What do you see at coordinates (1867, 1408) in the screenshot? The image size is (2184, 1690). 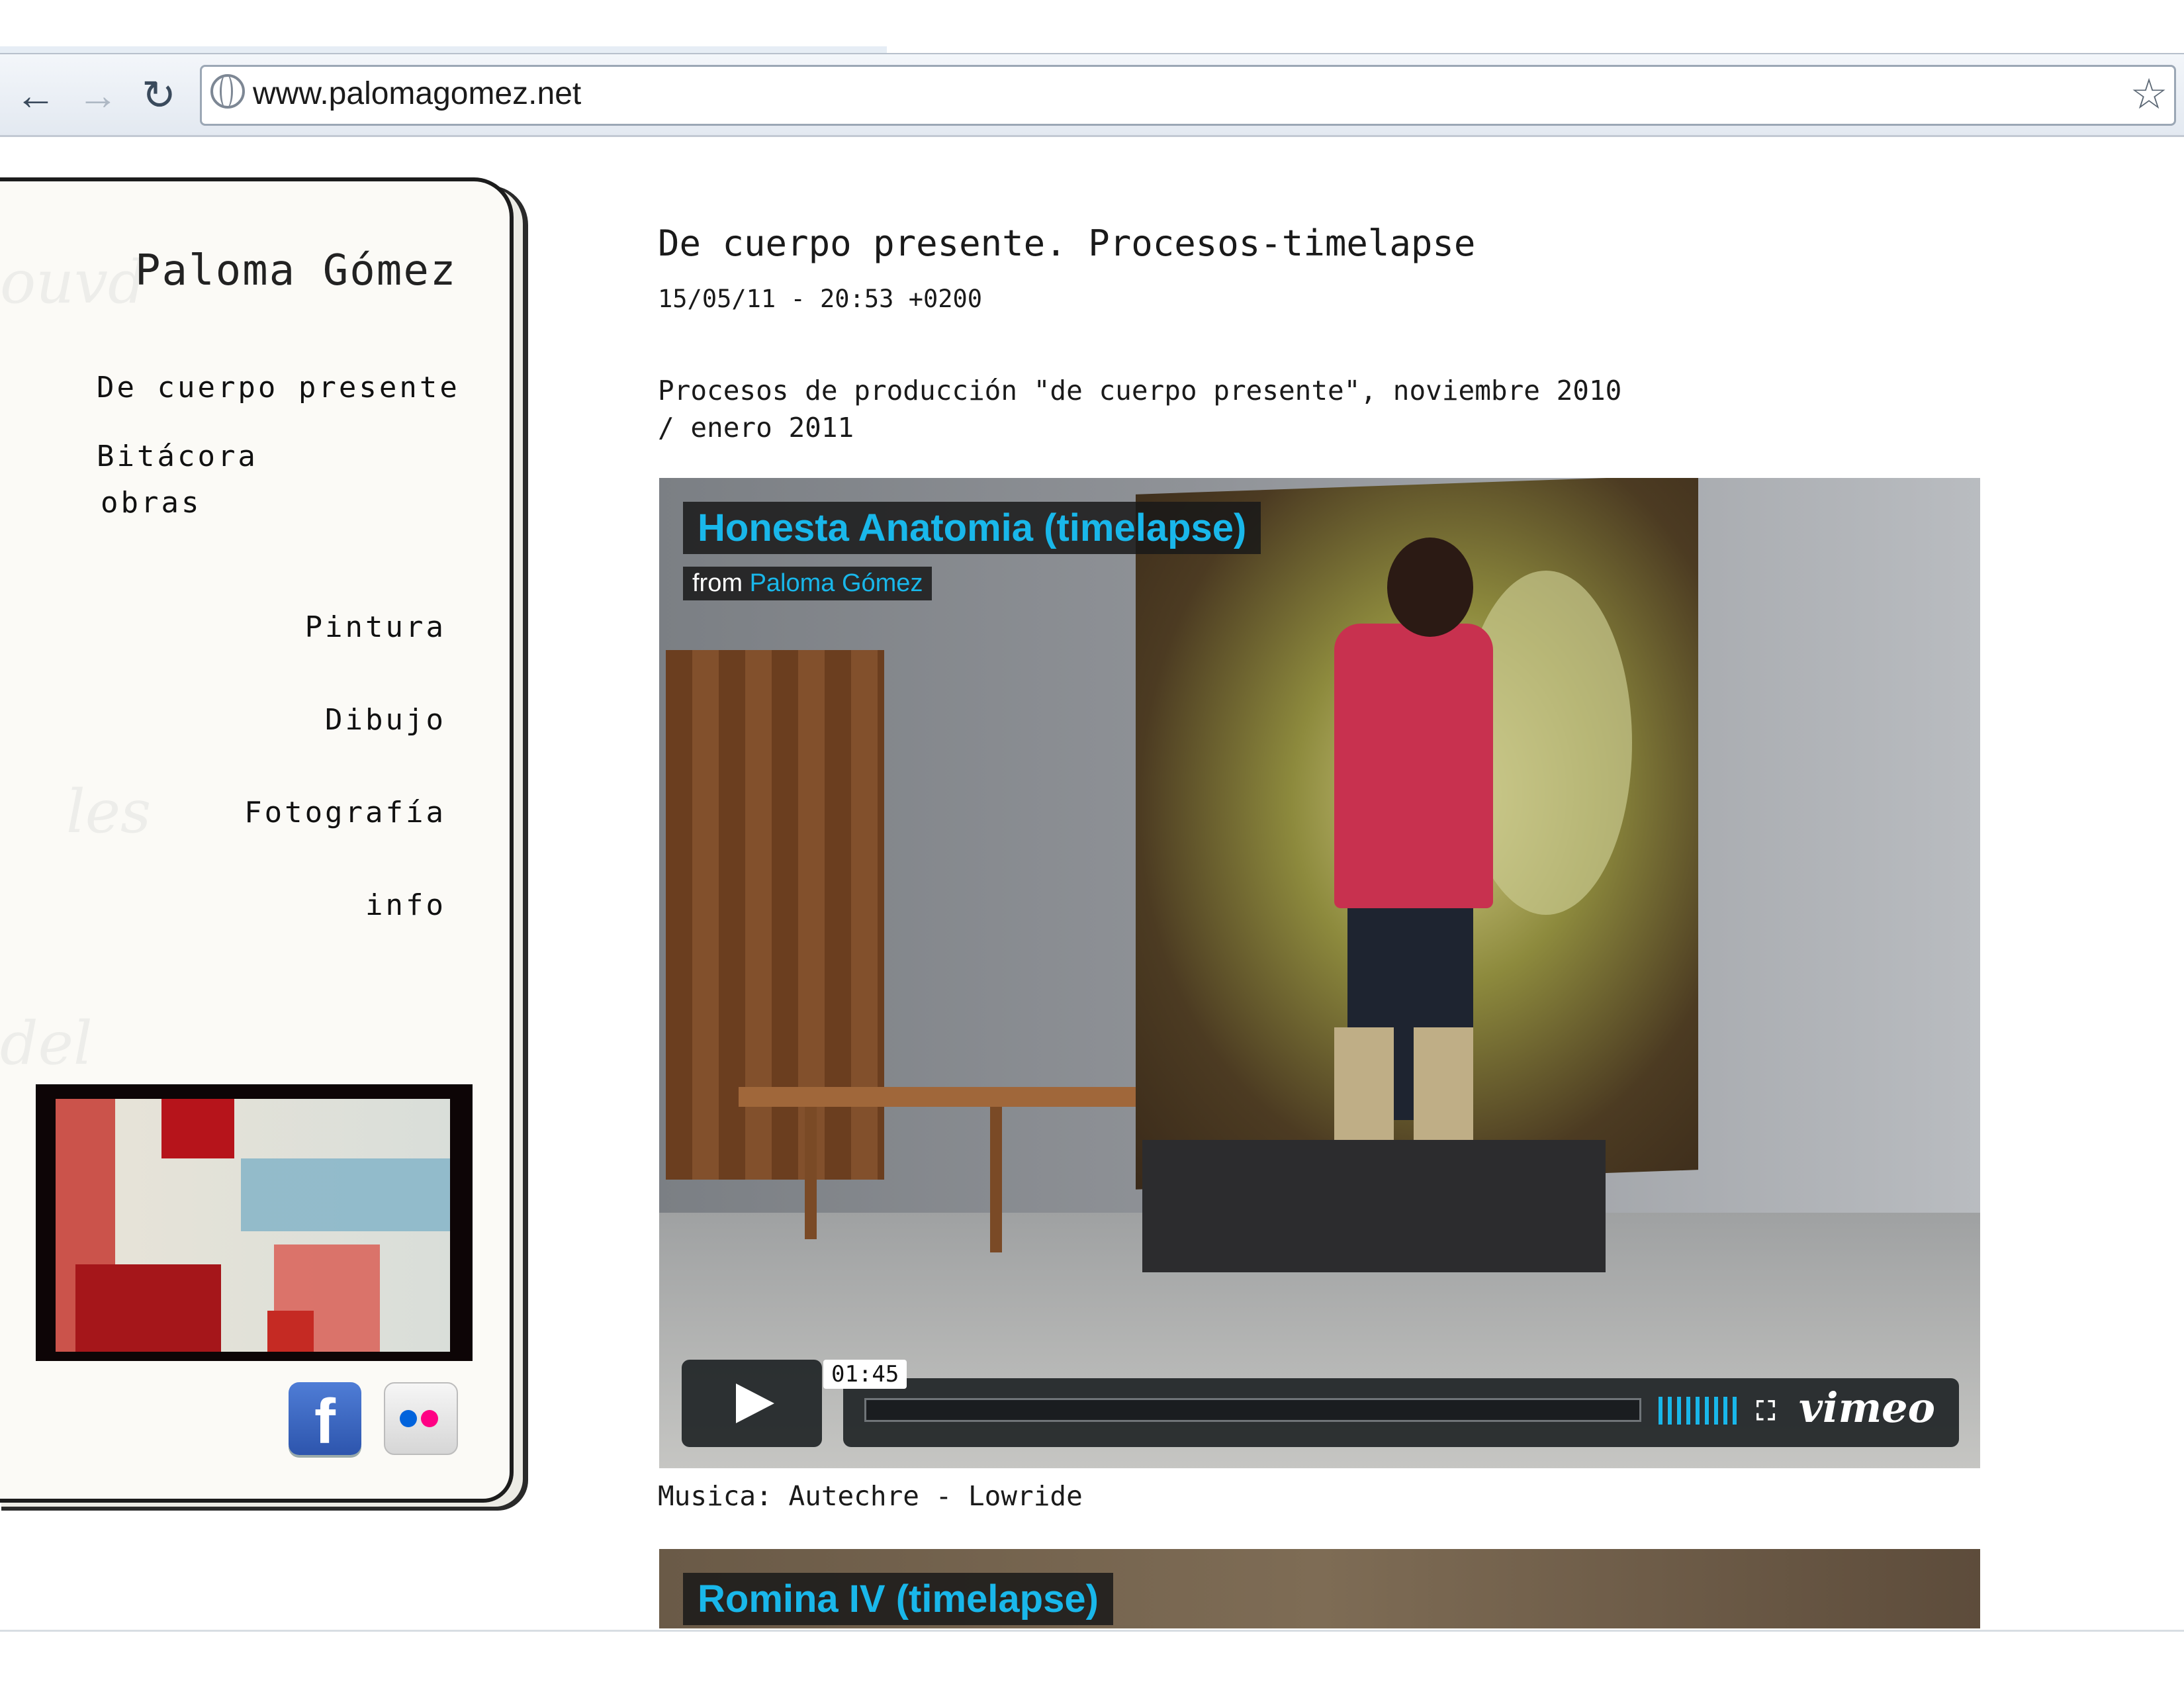 I see `vimeo-logo: vimeo` at bounding box center [1867, 1408].